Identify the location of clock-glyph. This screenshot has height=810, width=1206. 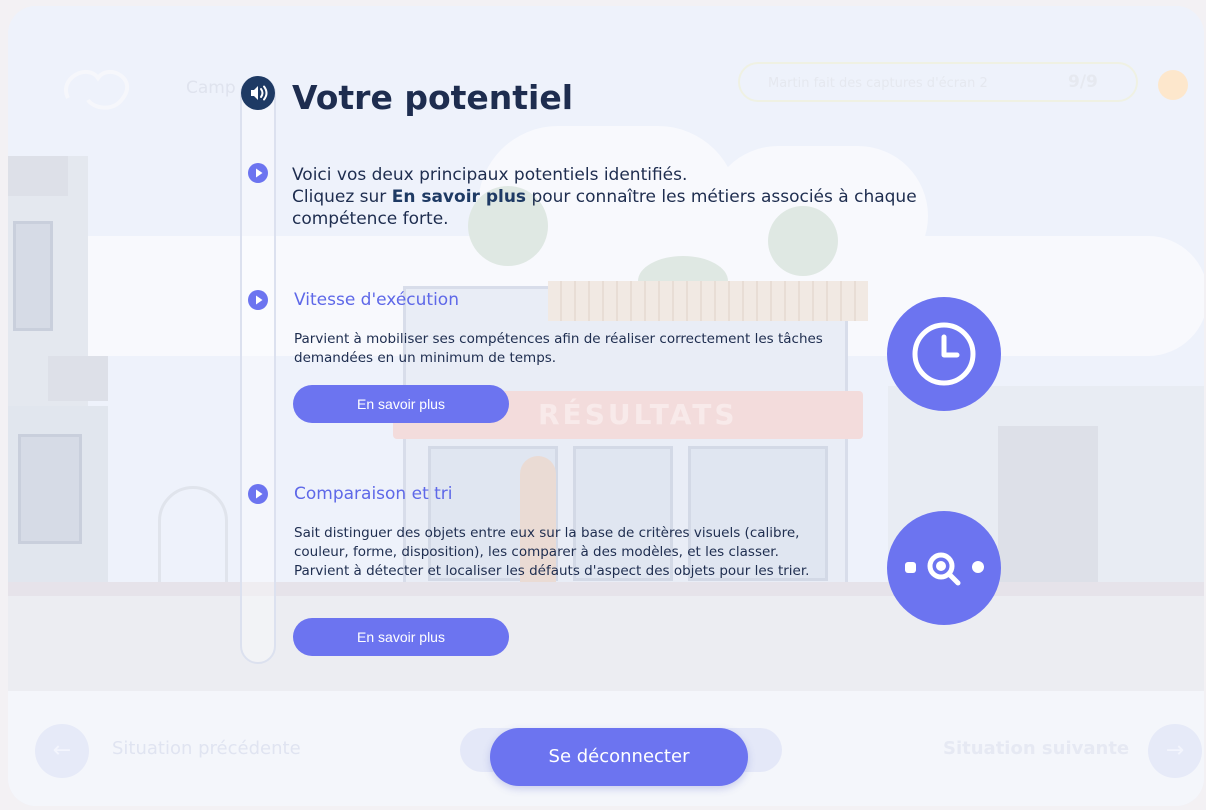
(944, 354).